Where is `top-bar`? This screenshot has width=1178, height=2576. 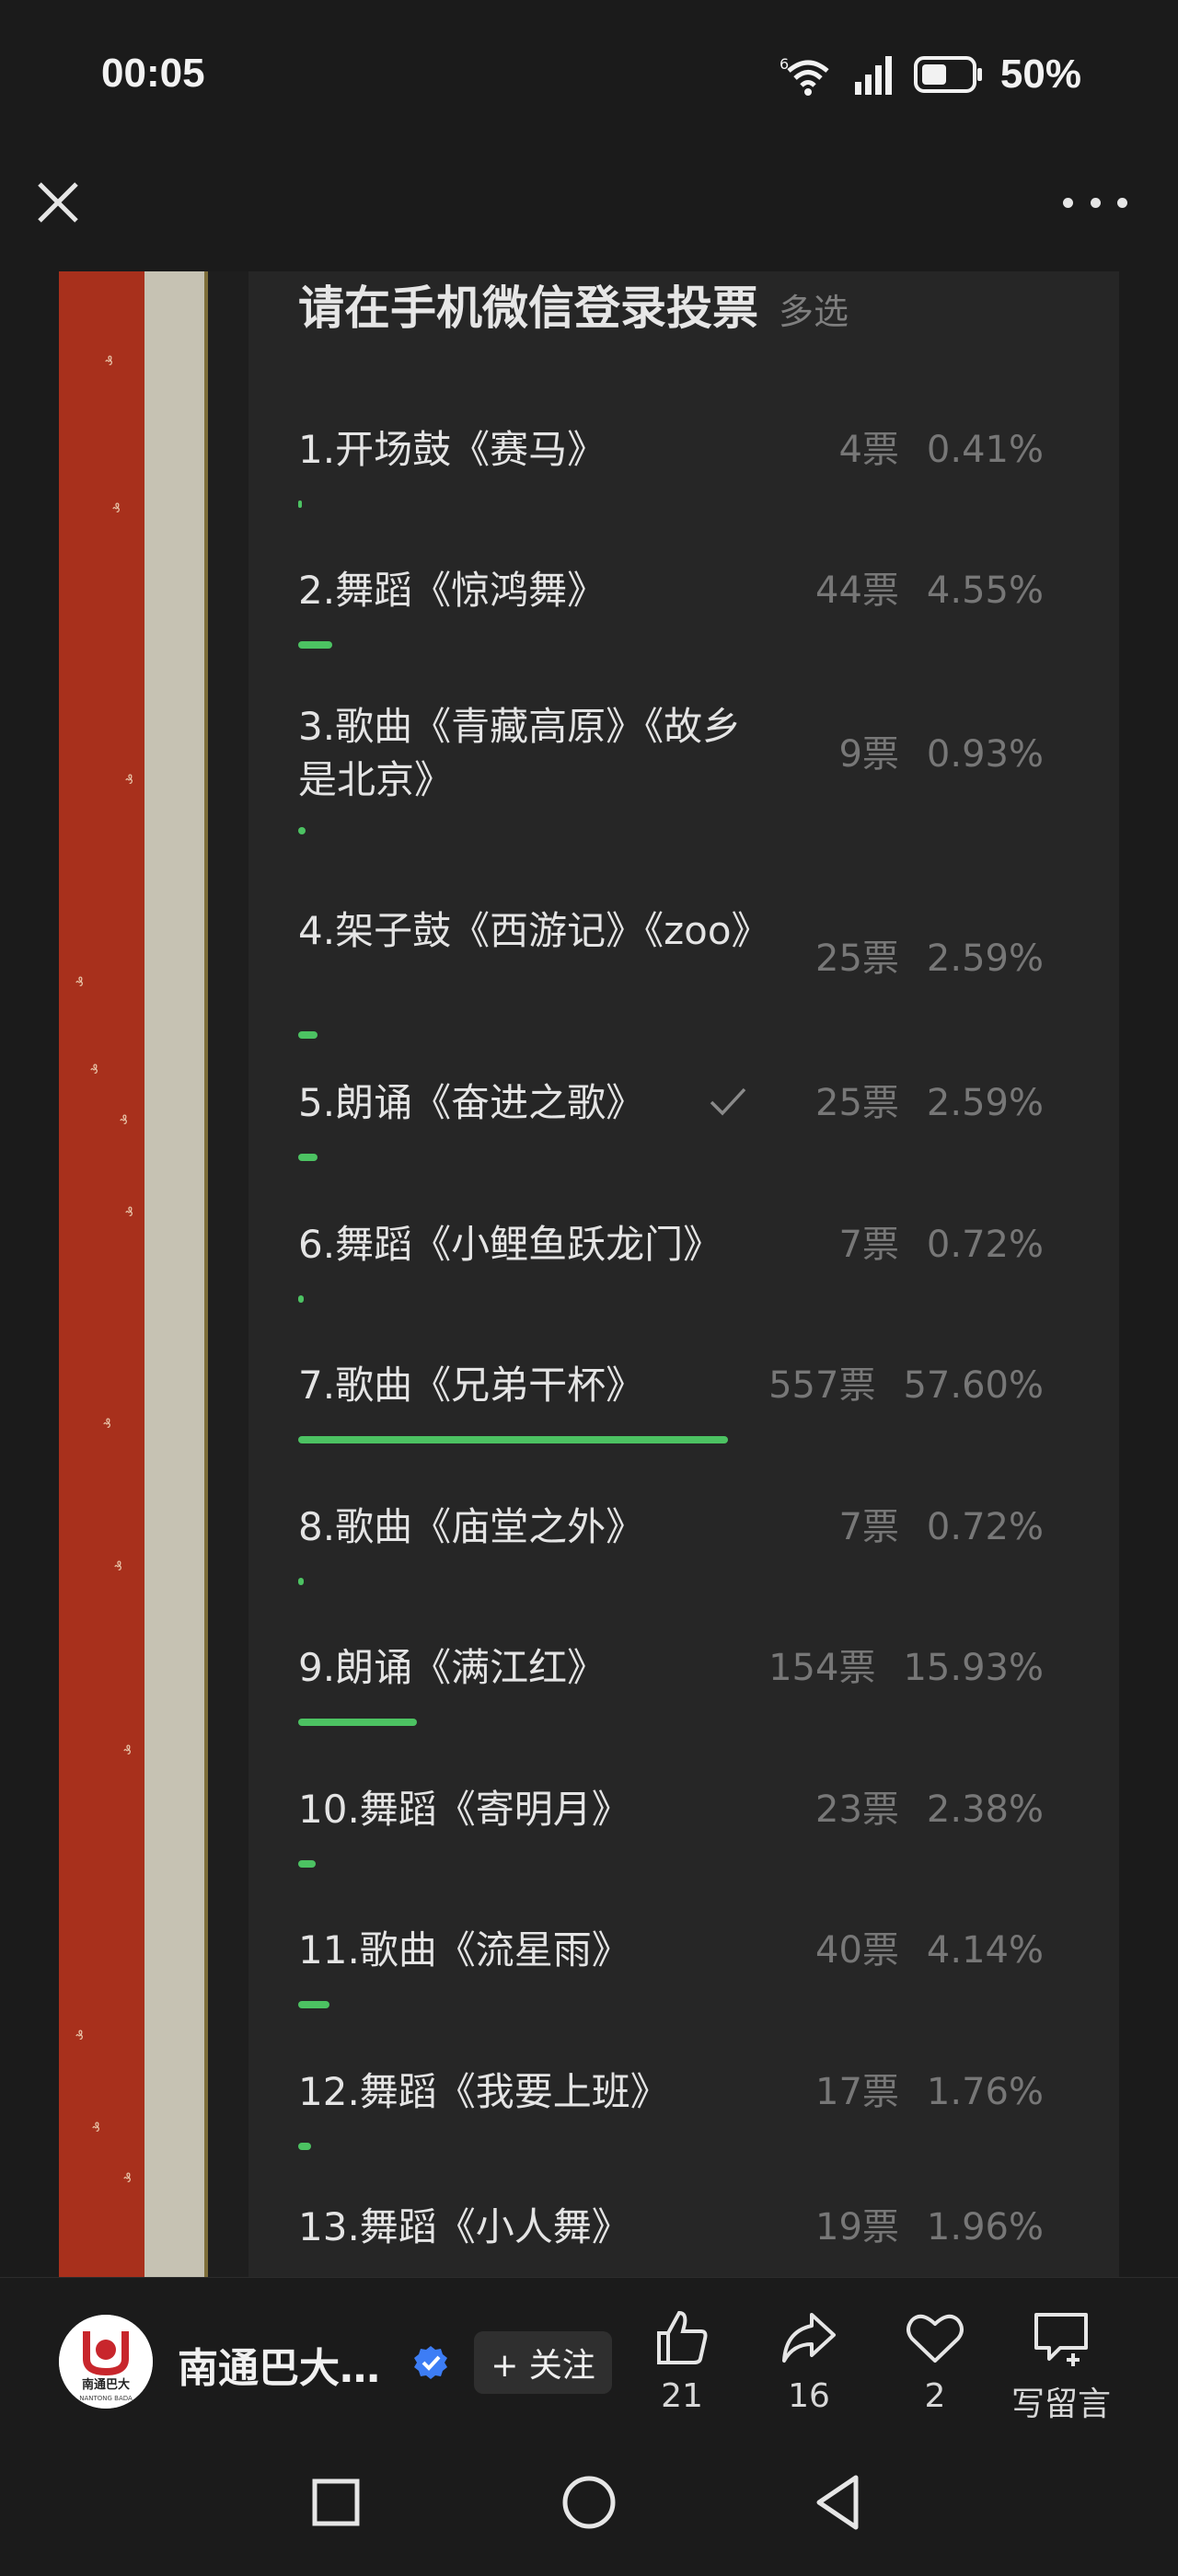 top-bar is located at coordinates (589, 213).